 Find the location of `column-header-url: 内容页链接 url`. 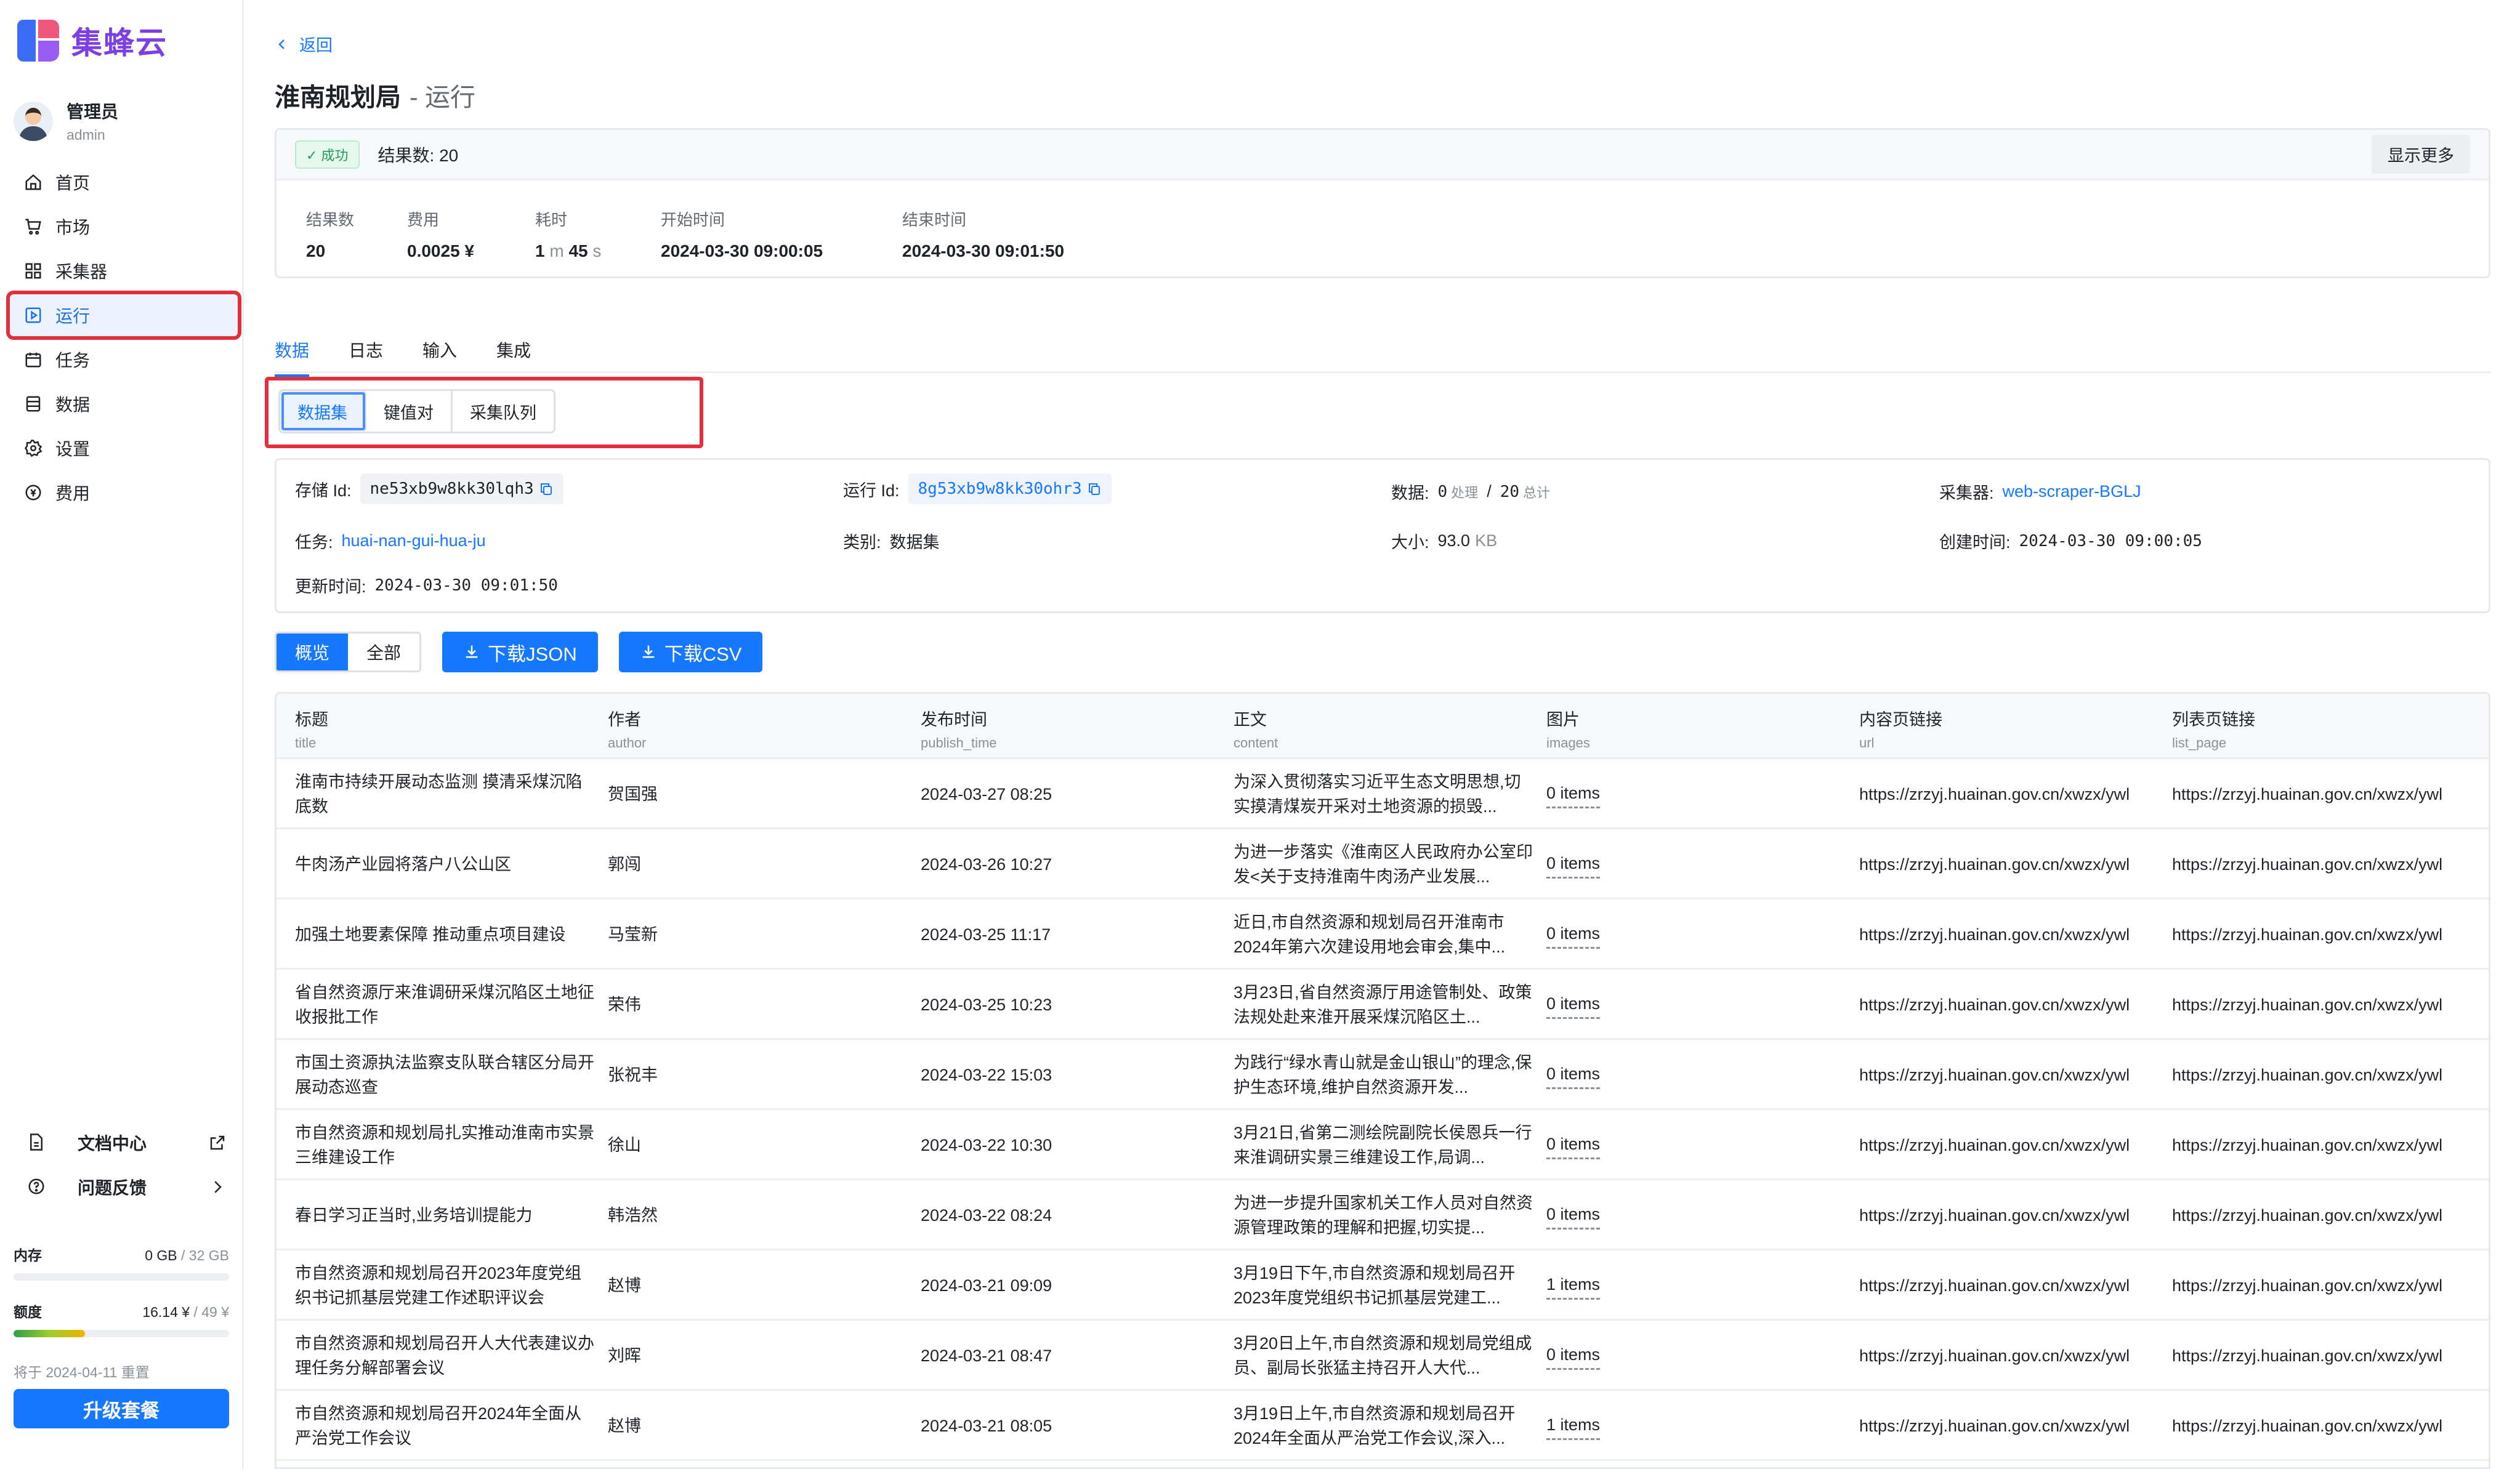

column-header-url: 内容页链接 url is located at coordinates (2010, 728).